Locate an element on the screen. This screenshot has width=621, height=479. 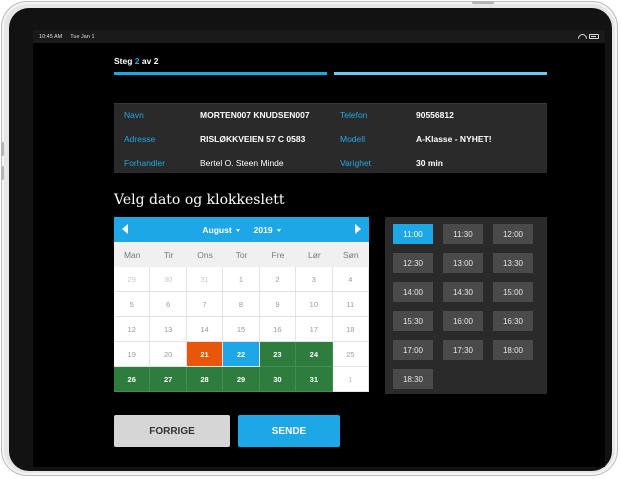
calendar-day-available: 29 is located at coordinates (241, 379).